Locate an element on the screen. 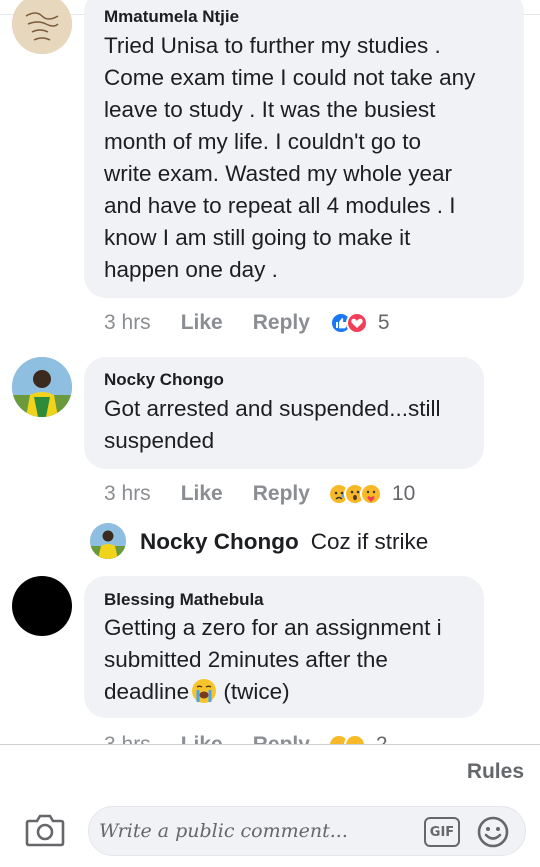 The width and height of the screenshot is (540, 867). camera-icon is located at coordinates (45, 830).